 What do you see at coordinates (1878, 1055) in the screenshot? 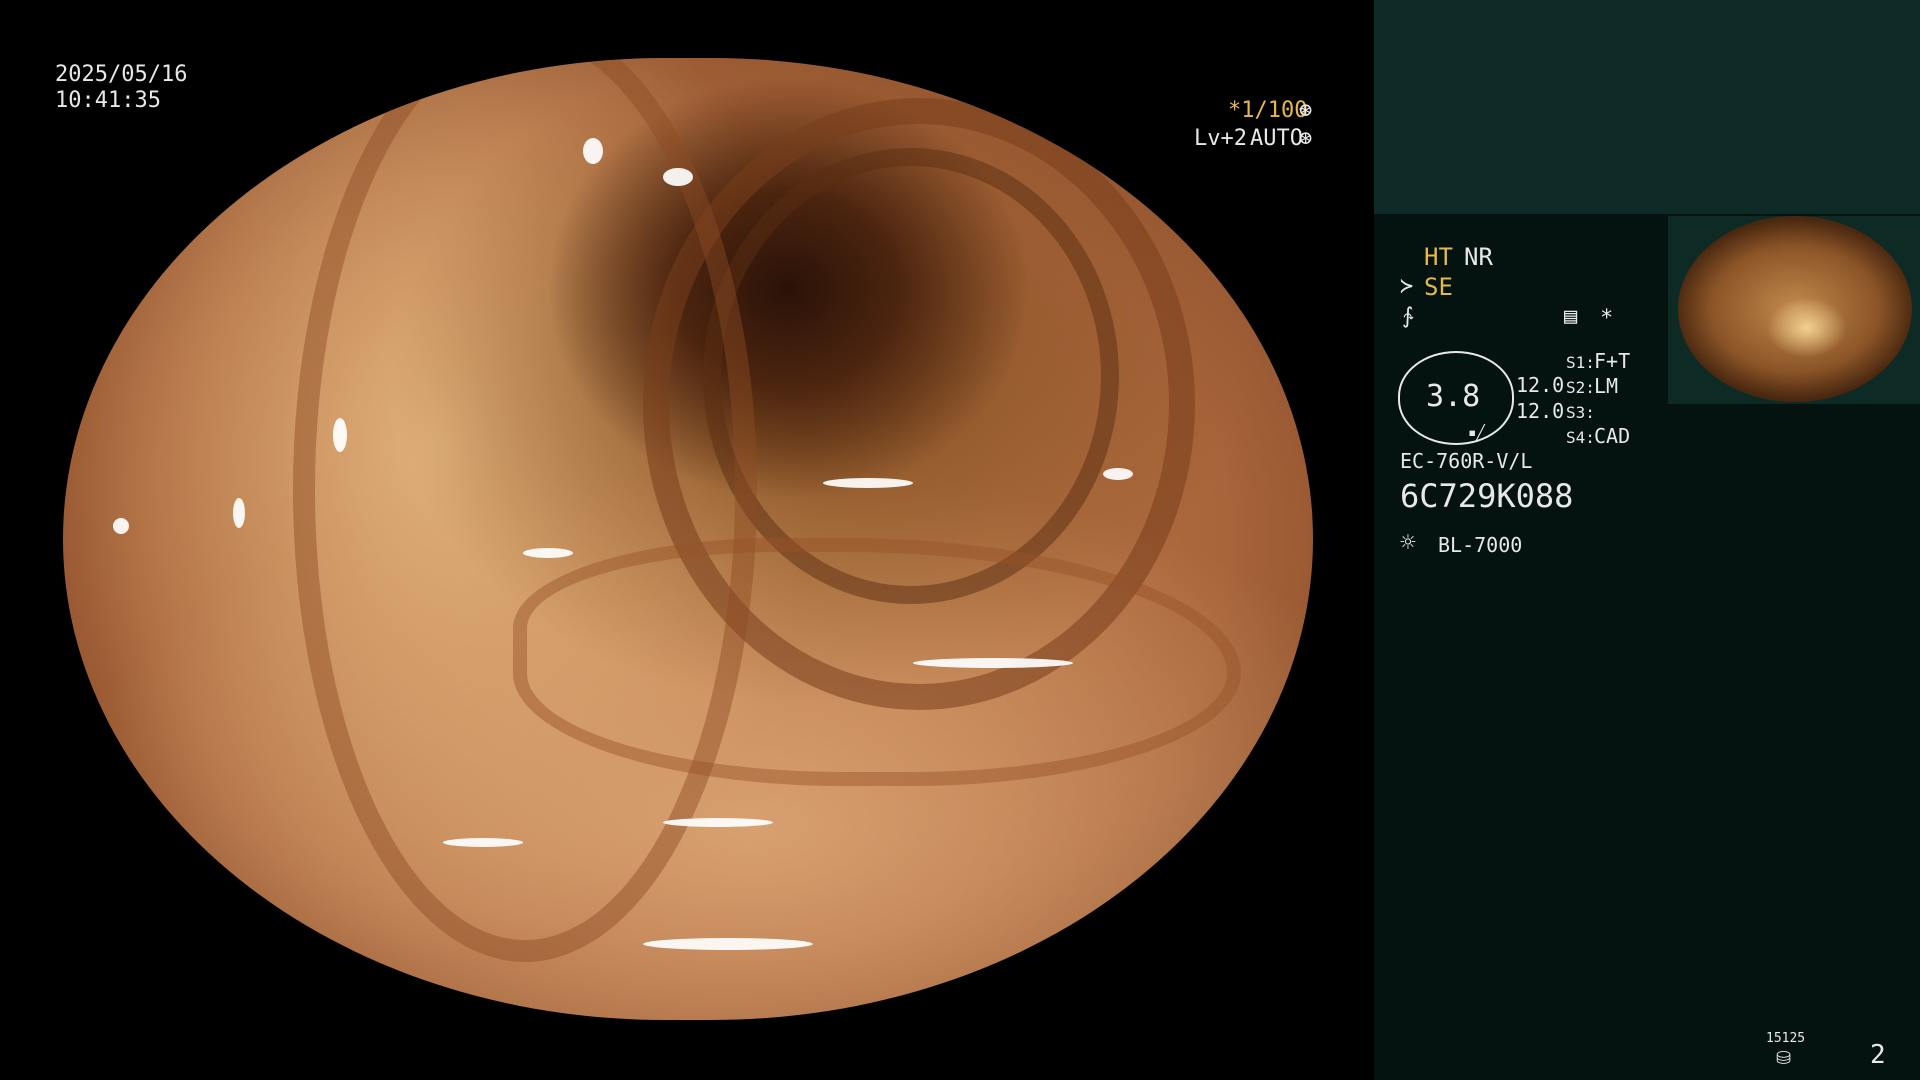
I see `page-number: 2` at bounding box center [1878, 1055].